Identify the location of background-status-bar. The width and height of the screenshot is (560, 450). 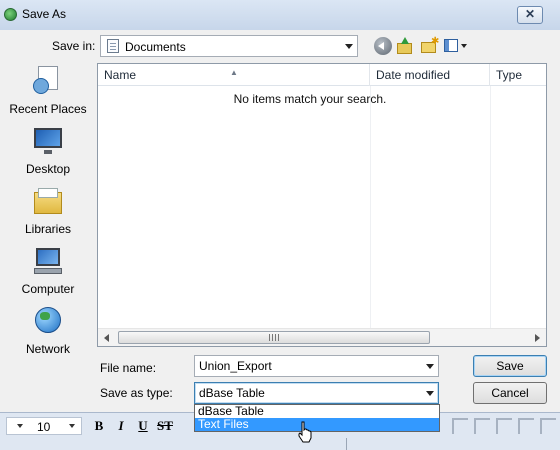
(280, 444).